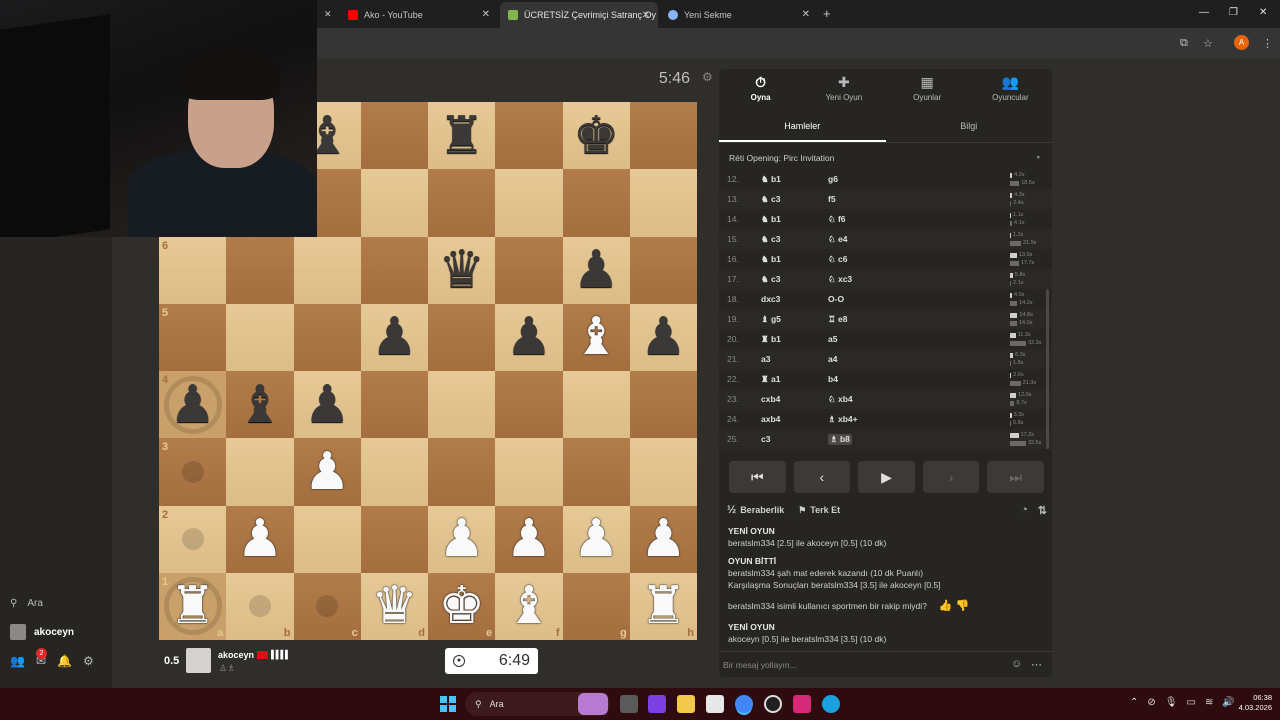 The width and height of the screenshot is (1280, 720). What do you see at coordinates (886, 477) in the screenshot?
I see `play-button: ▶` at bounding box center [886, 477].